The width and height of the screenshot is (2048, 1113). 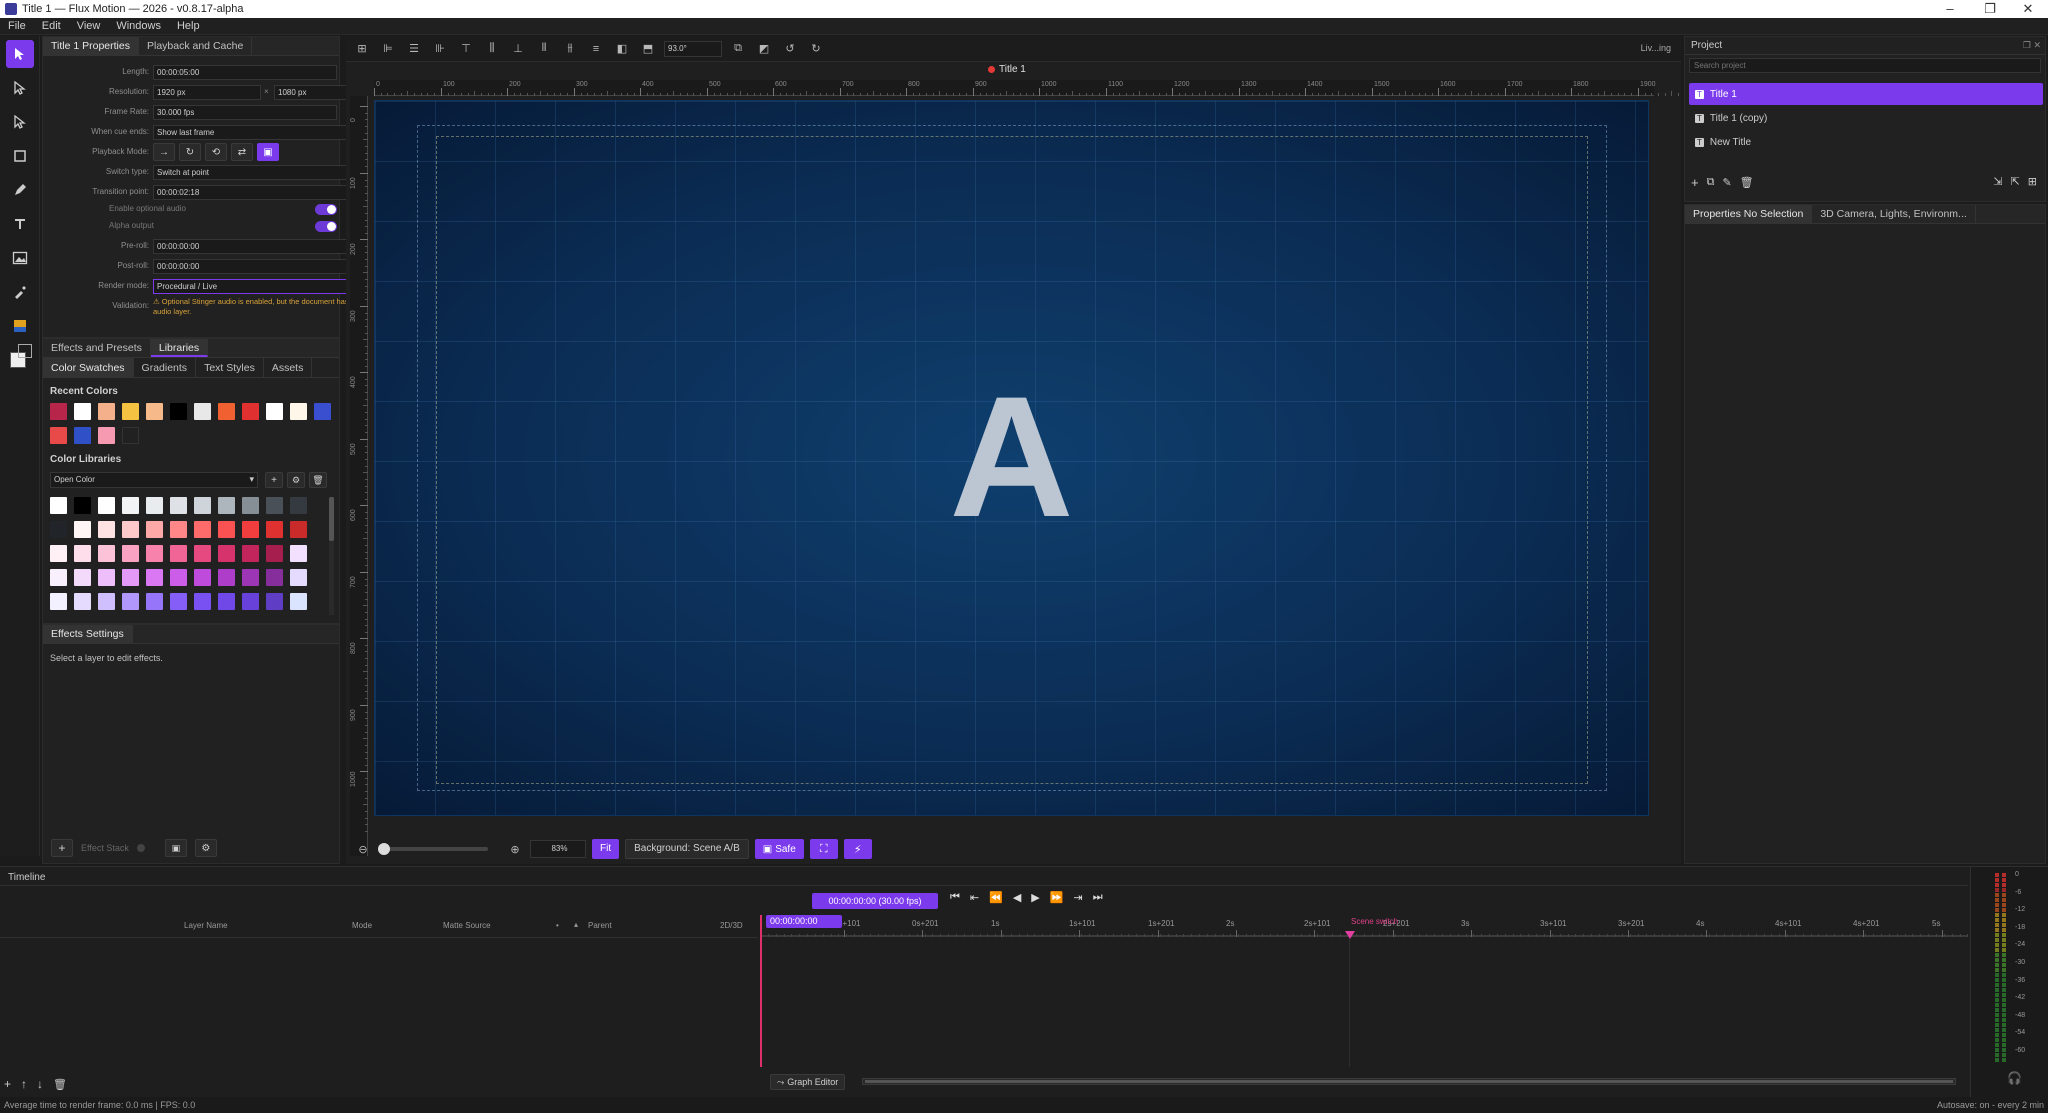 What do you see at coordinates (596, 49) in the screenshot?
I see `distribute-v-button: ≡` at bounding box center [596, 49].